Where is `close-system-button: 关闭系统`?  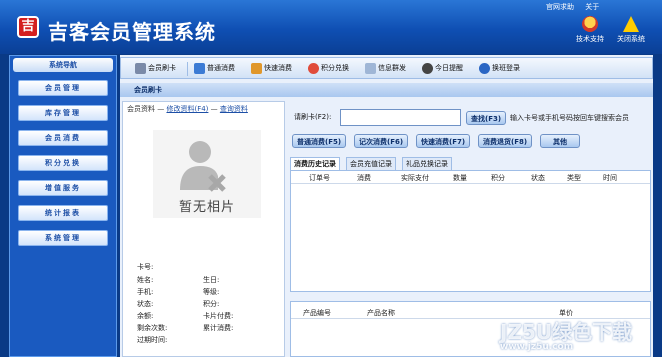 close-system-button: 关闭系统 is located at coordinates (631, 32).